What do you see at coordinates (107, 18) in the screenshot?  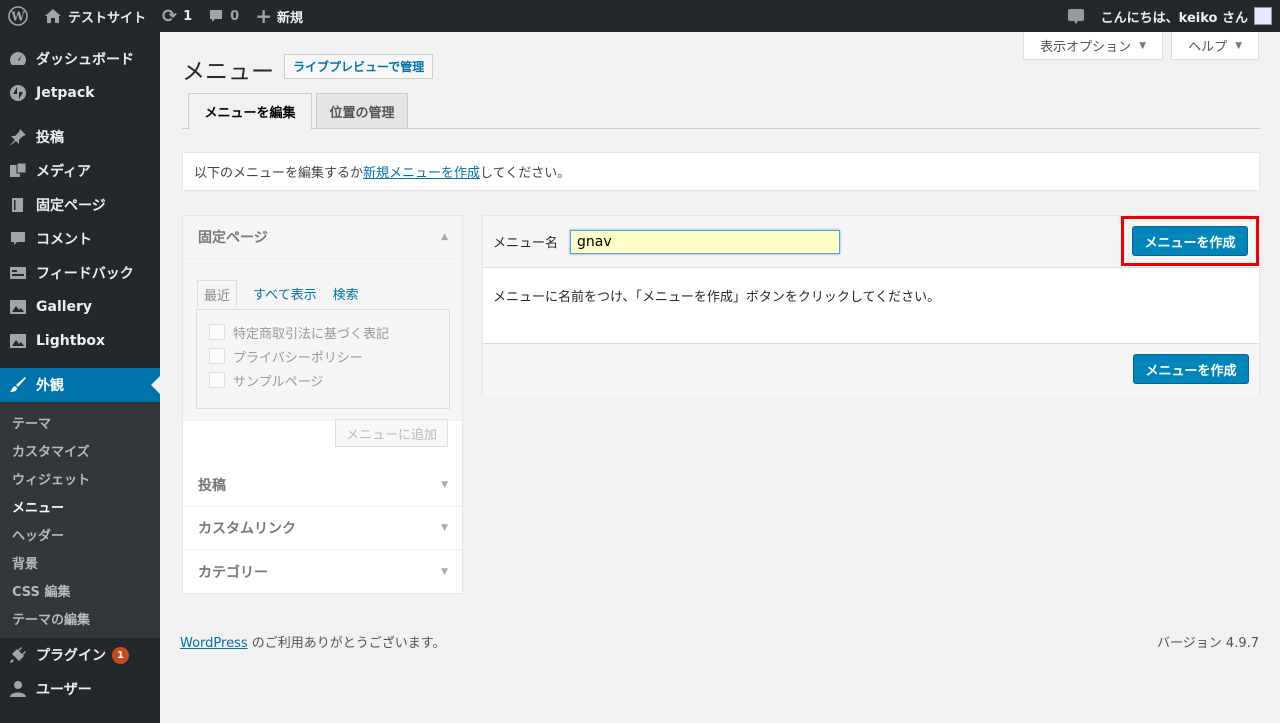 I see `site-name: テストサイト` at bounding box center [107, 18].